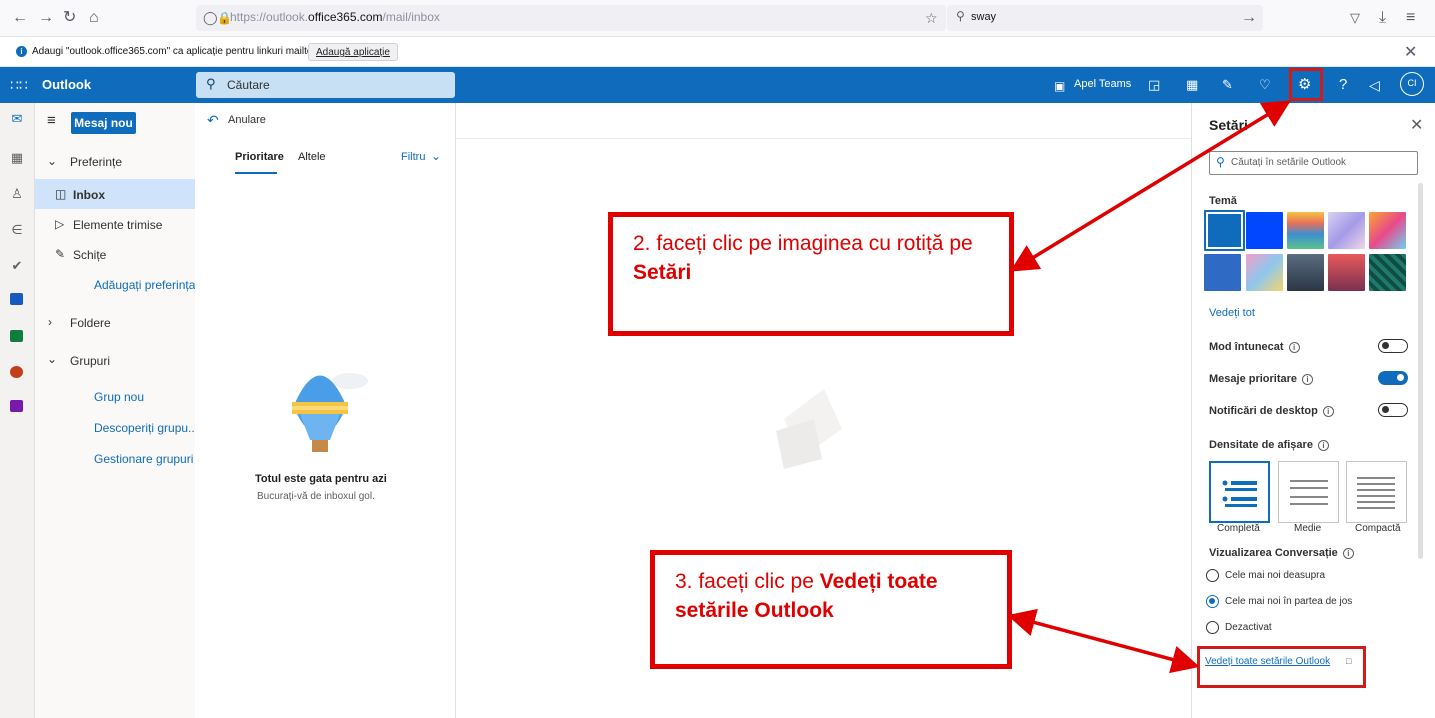 The width and height of the screenshot is (1435, 718). Describe the element at coordinates (1346, 230) in the screenshot. I see `theme-lavender` at that location.